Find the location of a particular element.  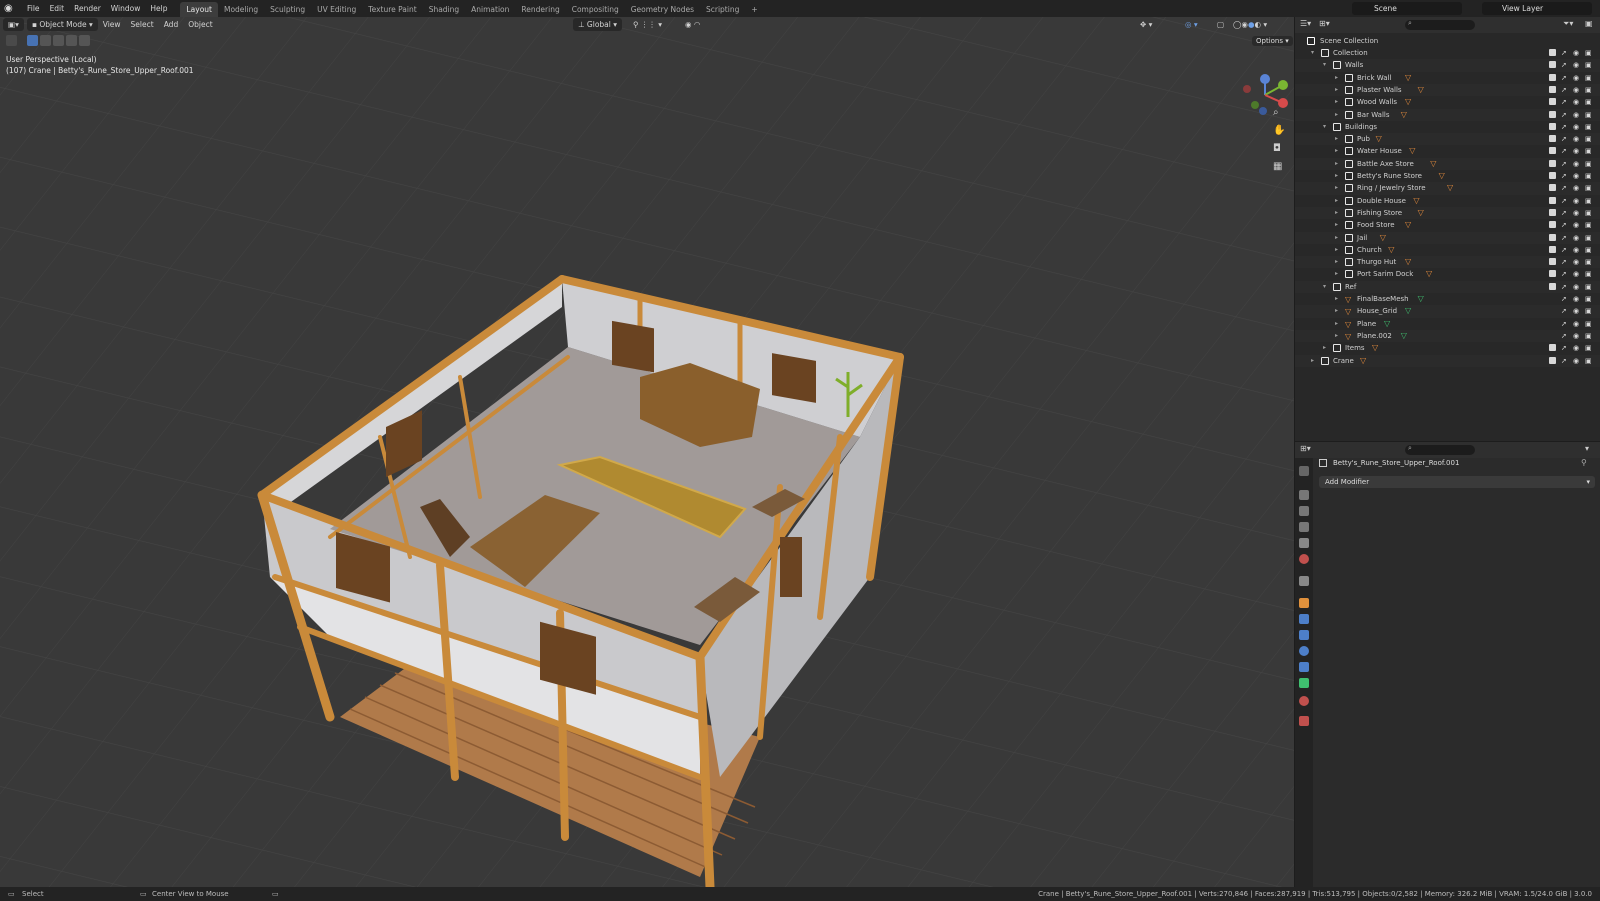

xray-toggle-icon: ▢ is located at coordinates (1220, 24).